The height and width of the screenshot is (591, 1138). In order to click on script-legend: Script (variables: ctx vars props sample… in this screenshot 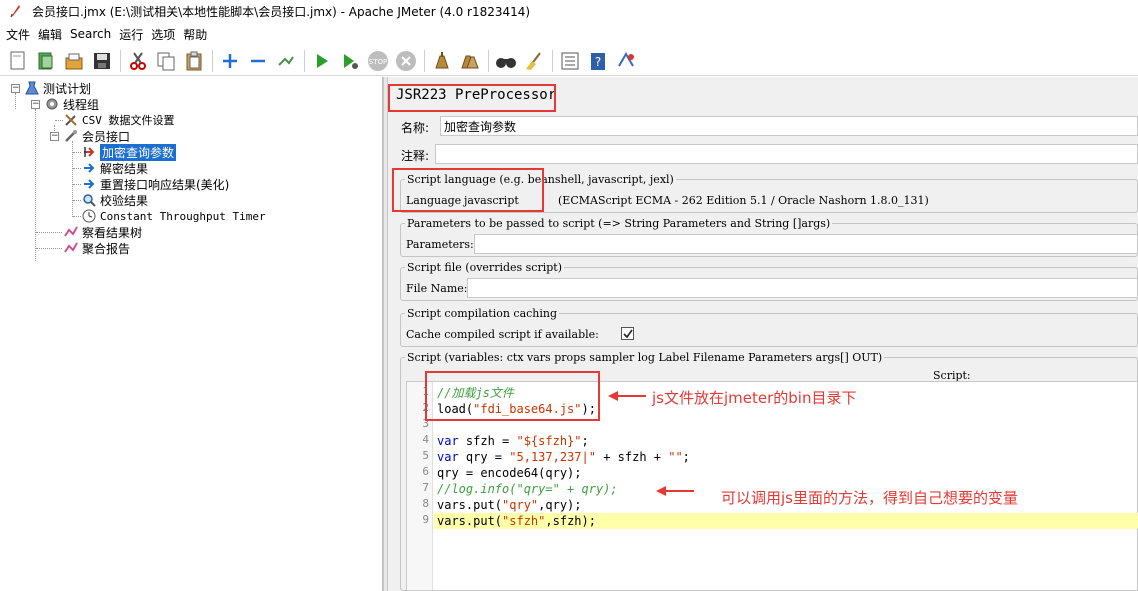, I will do `click(645, 357)`.